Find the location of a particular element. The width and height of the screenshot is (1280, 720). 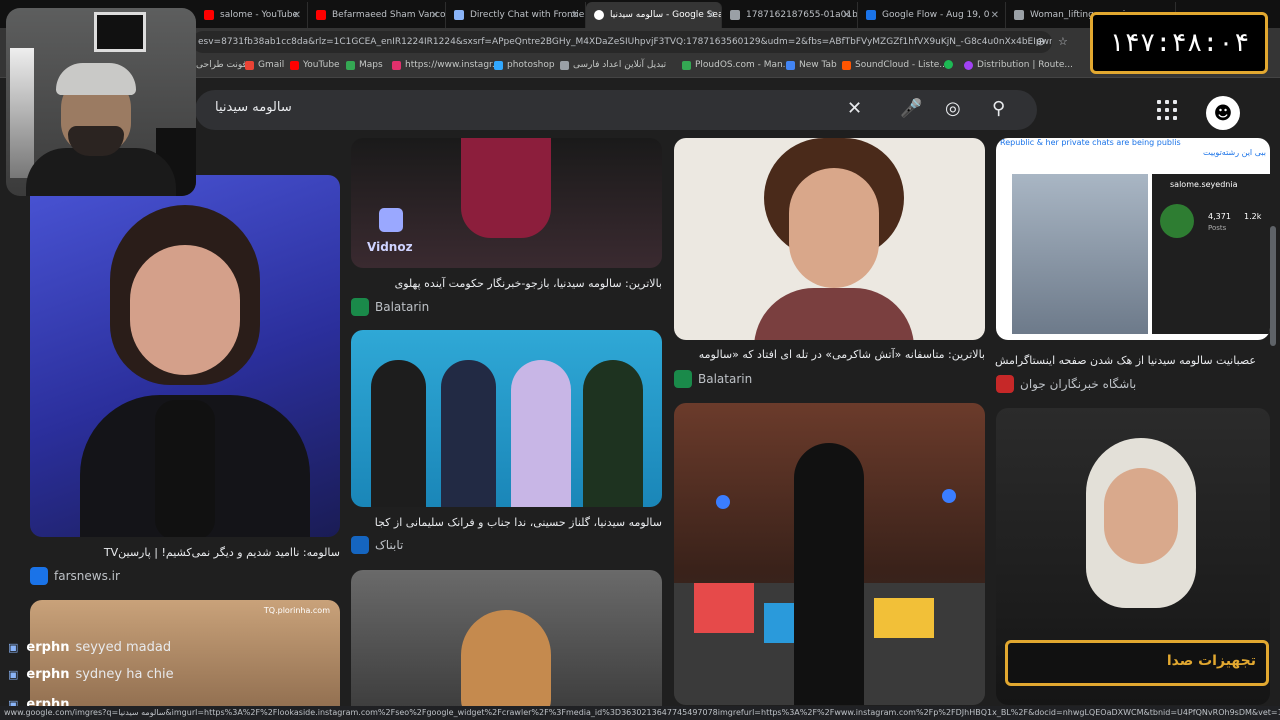

shirt-shape is located at coordinates (834, 314).